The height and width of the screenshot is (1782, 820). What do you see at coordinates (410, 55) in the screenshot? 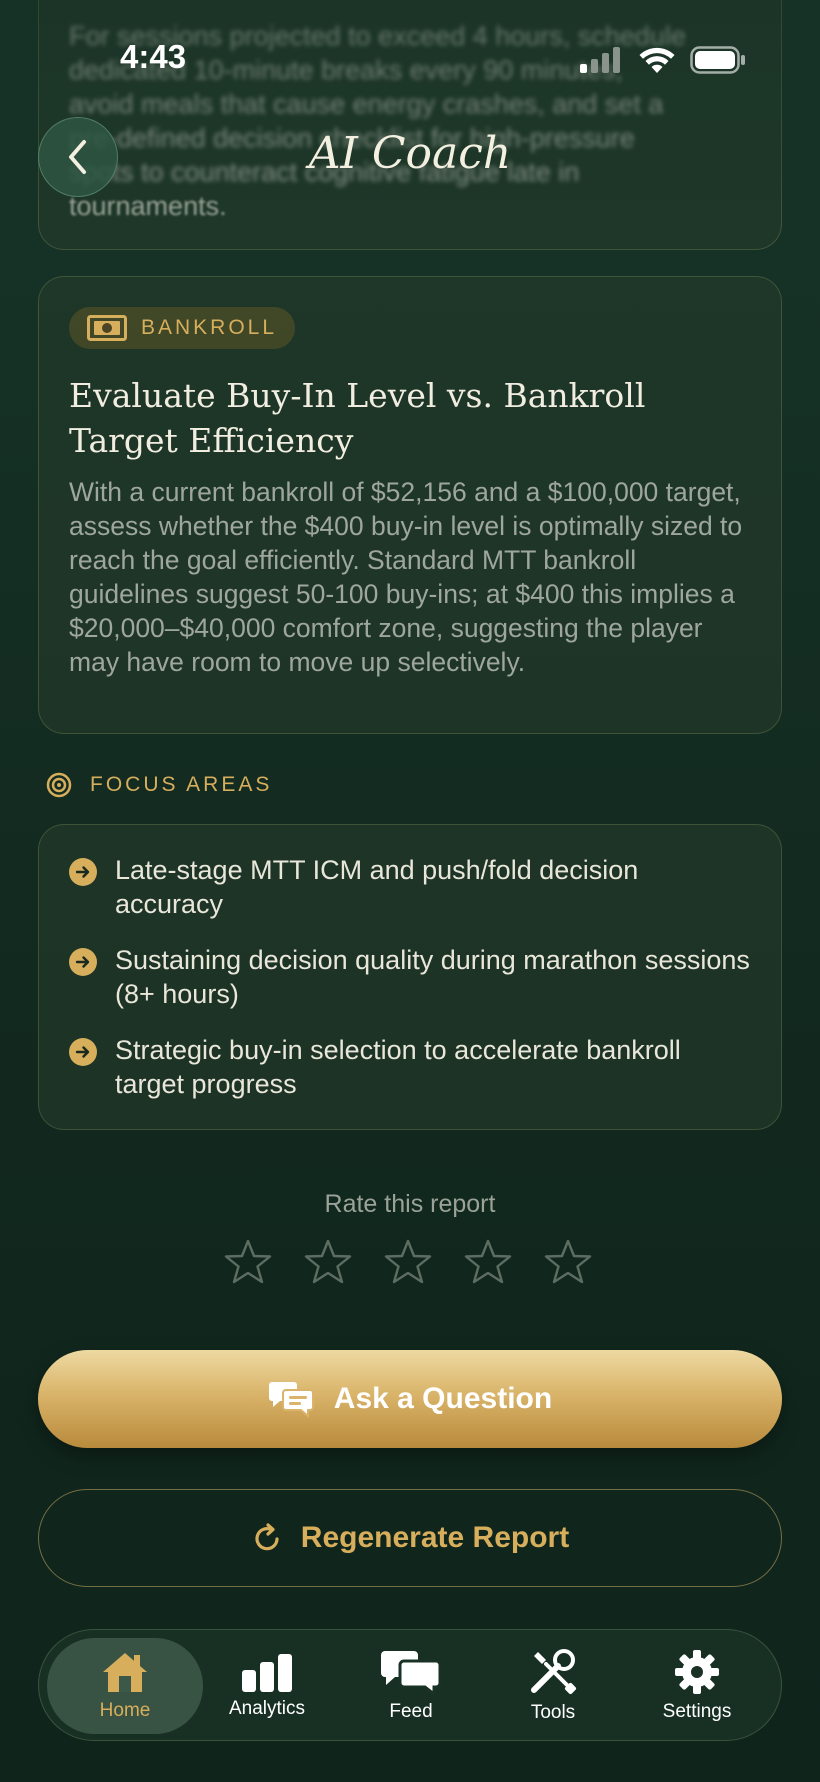
I see `status-bar: 4:43` at bounding box center [410, 55].